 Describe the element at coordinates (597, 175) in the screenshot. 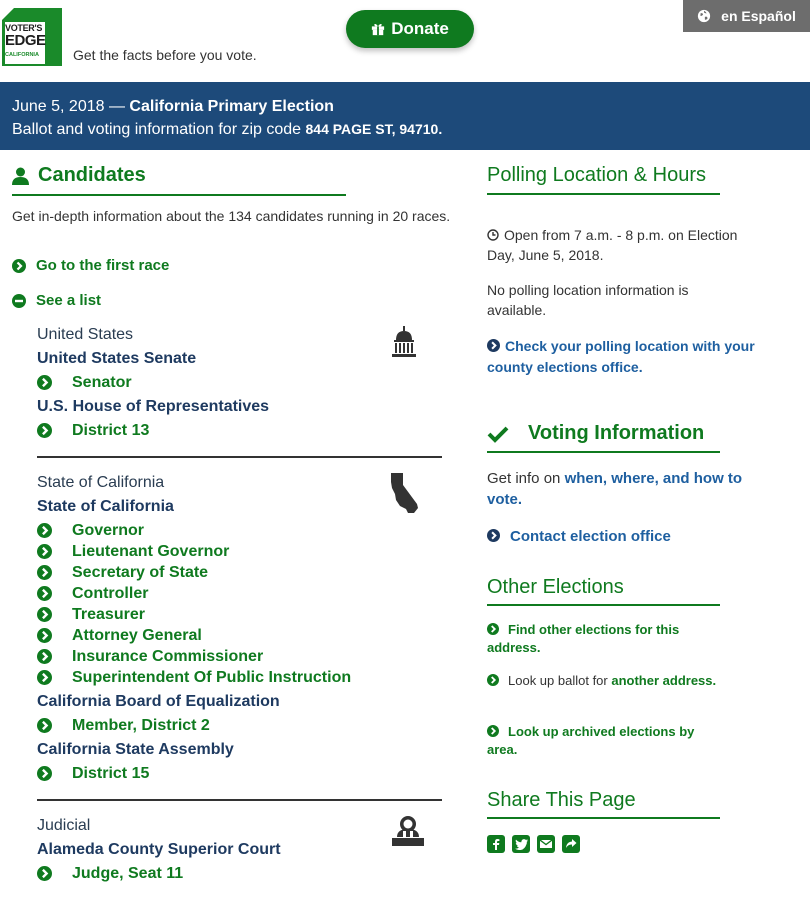

I see `polling-title: Polling Location & Hours` at that location.